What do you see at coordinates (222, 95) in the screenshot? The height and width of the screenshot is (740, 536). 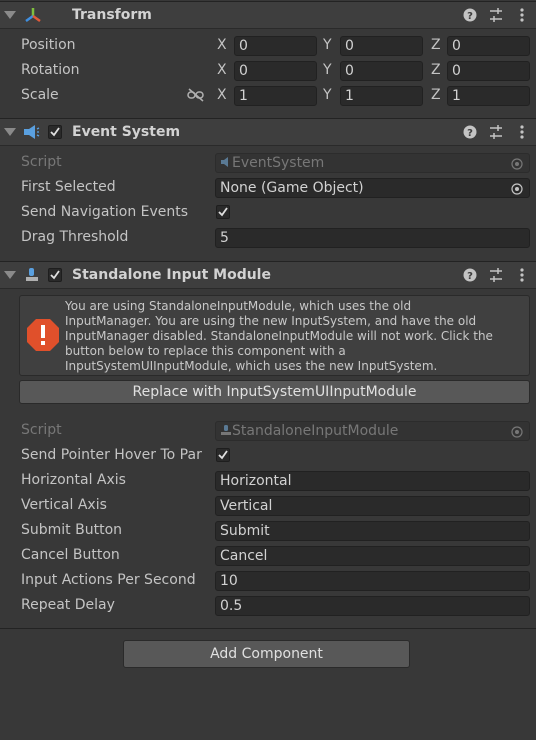 I see `scale-x-label: X` at bounding box center [222, 95].